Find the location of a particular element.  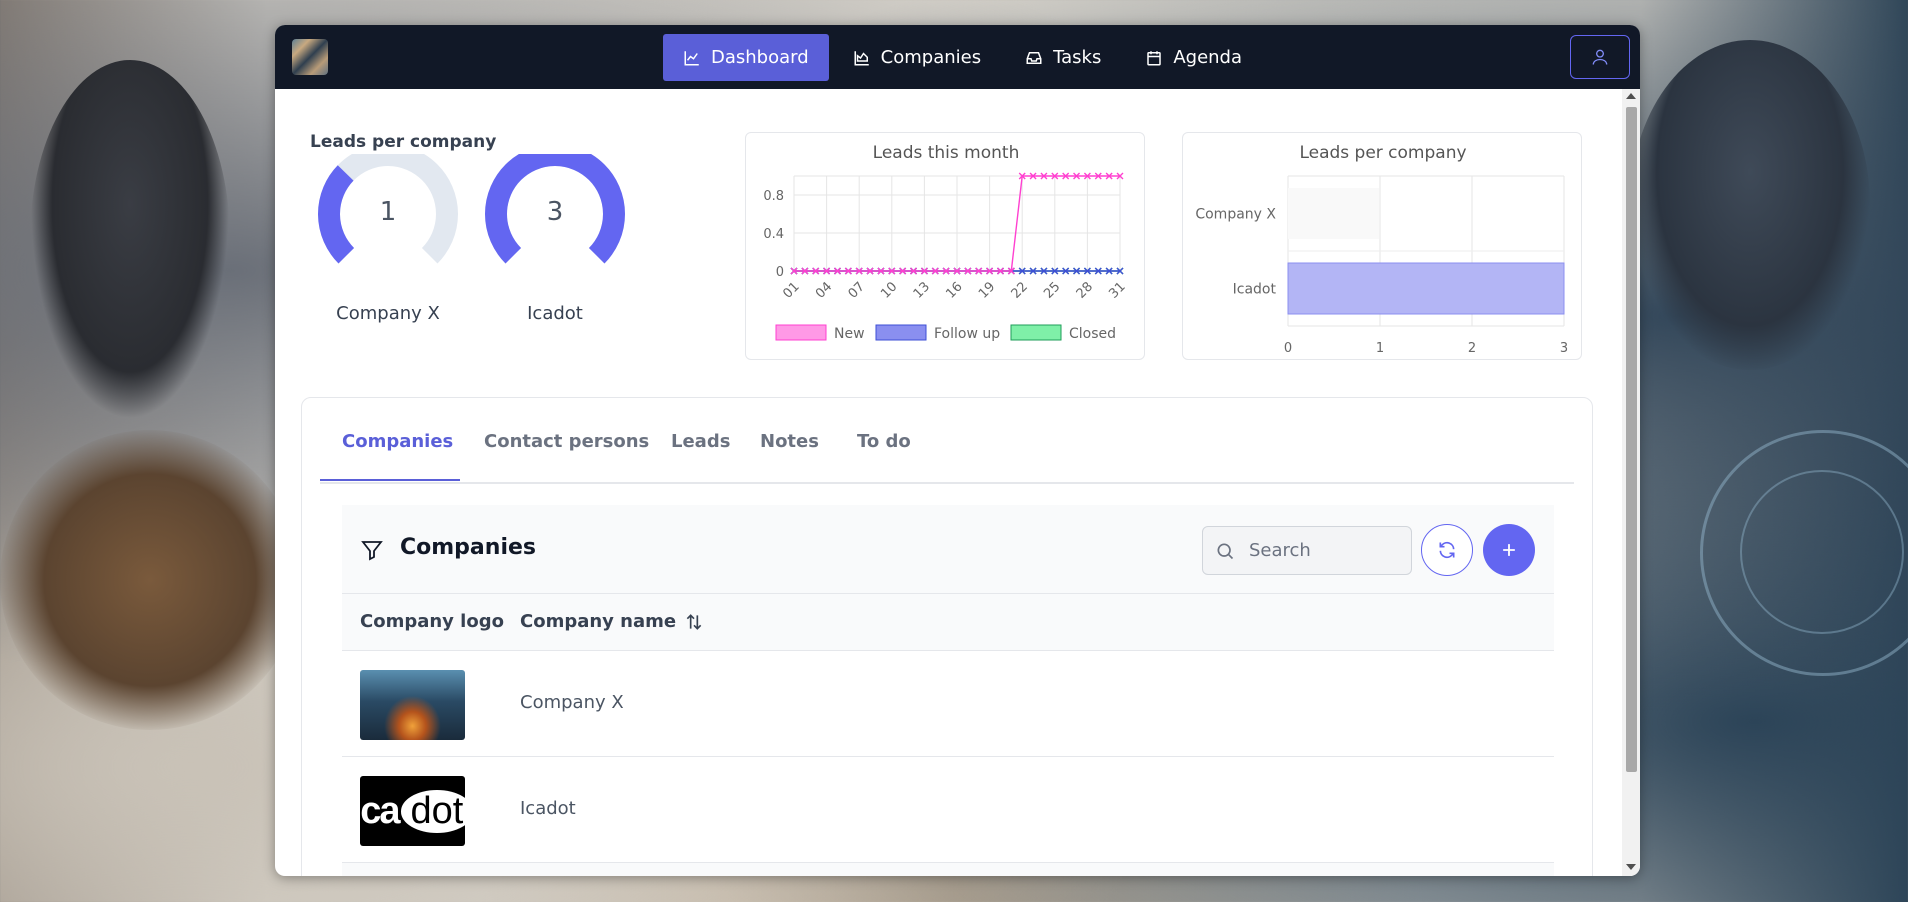

x-tick-label: 04 is located at coordinates (824, 290).